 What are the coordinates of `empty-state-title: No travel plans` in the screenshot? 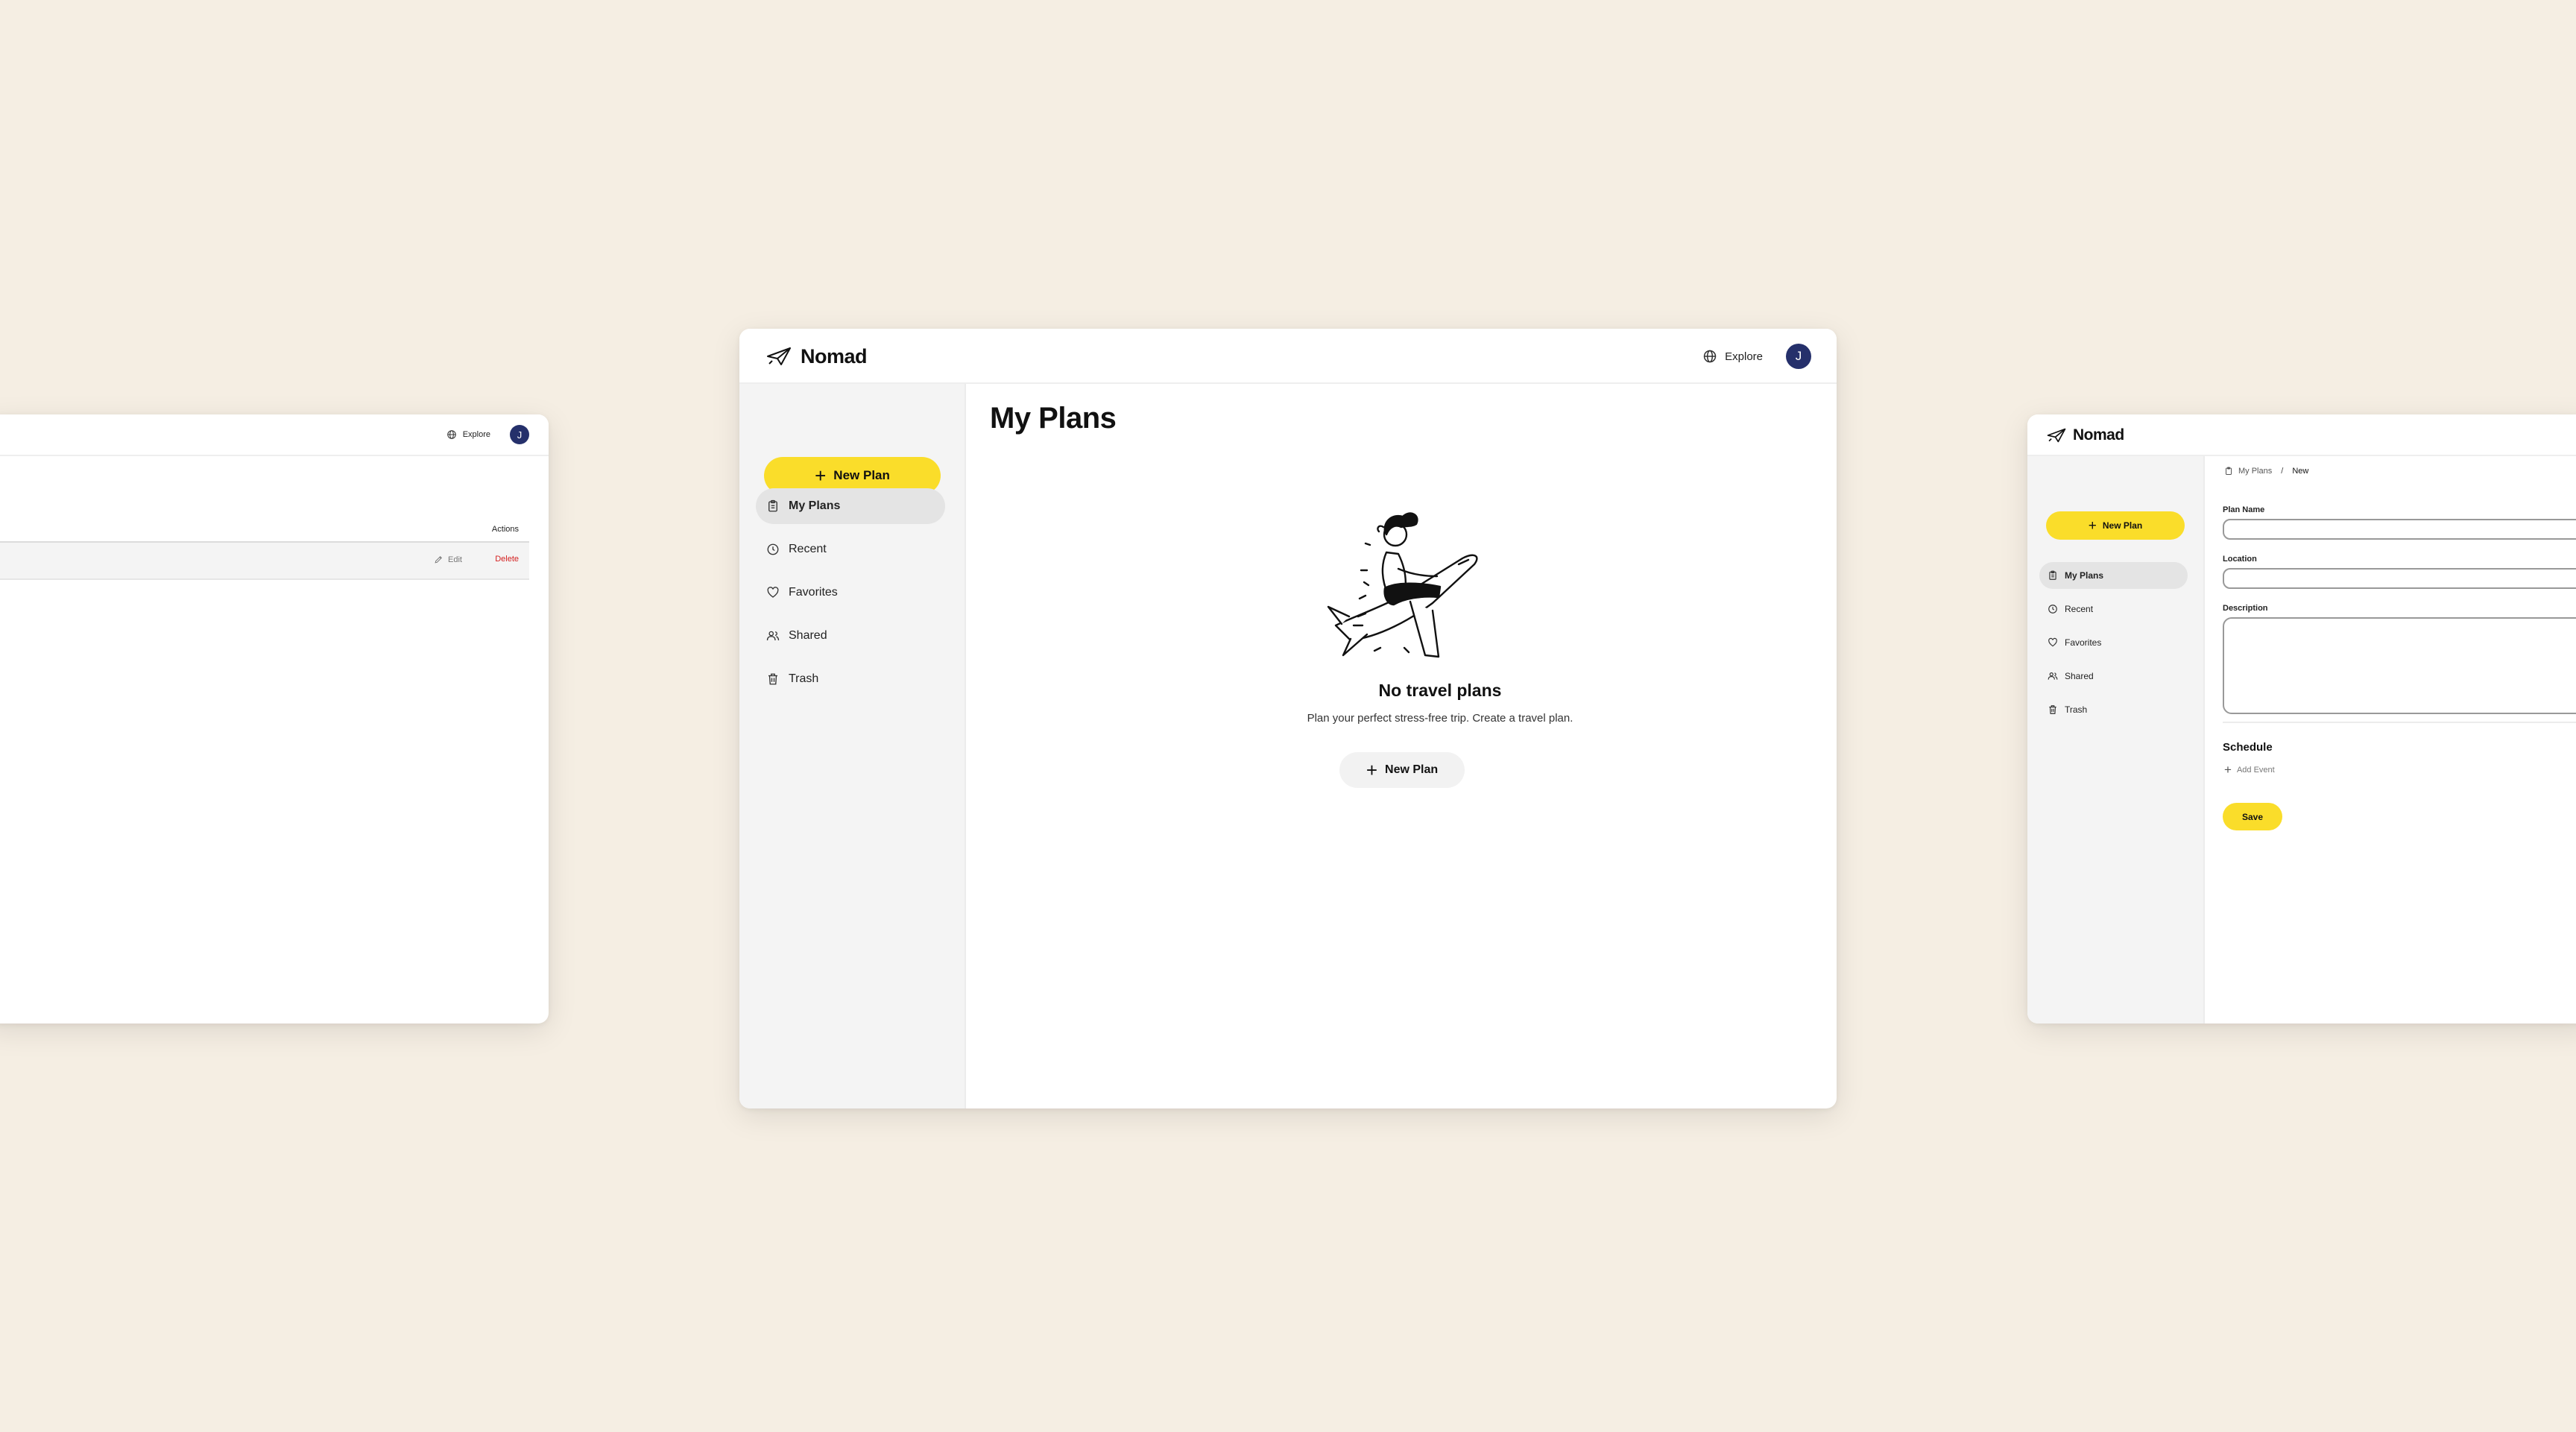 It's located at (1440, 690).